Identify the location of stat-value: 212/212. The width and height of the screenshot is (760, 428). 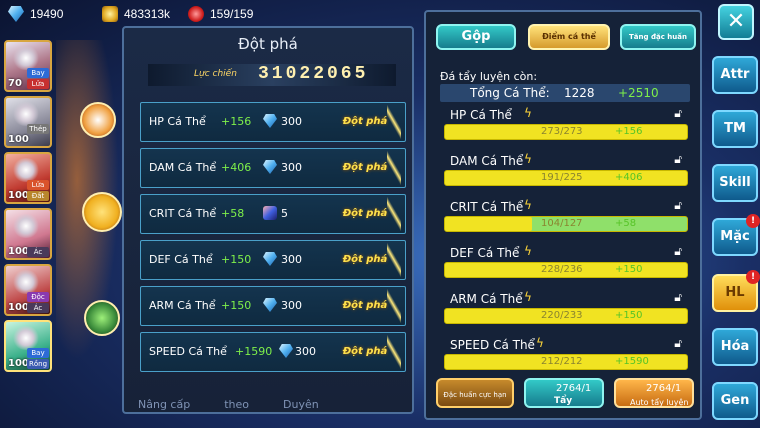
(562, 361).